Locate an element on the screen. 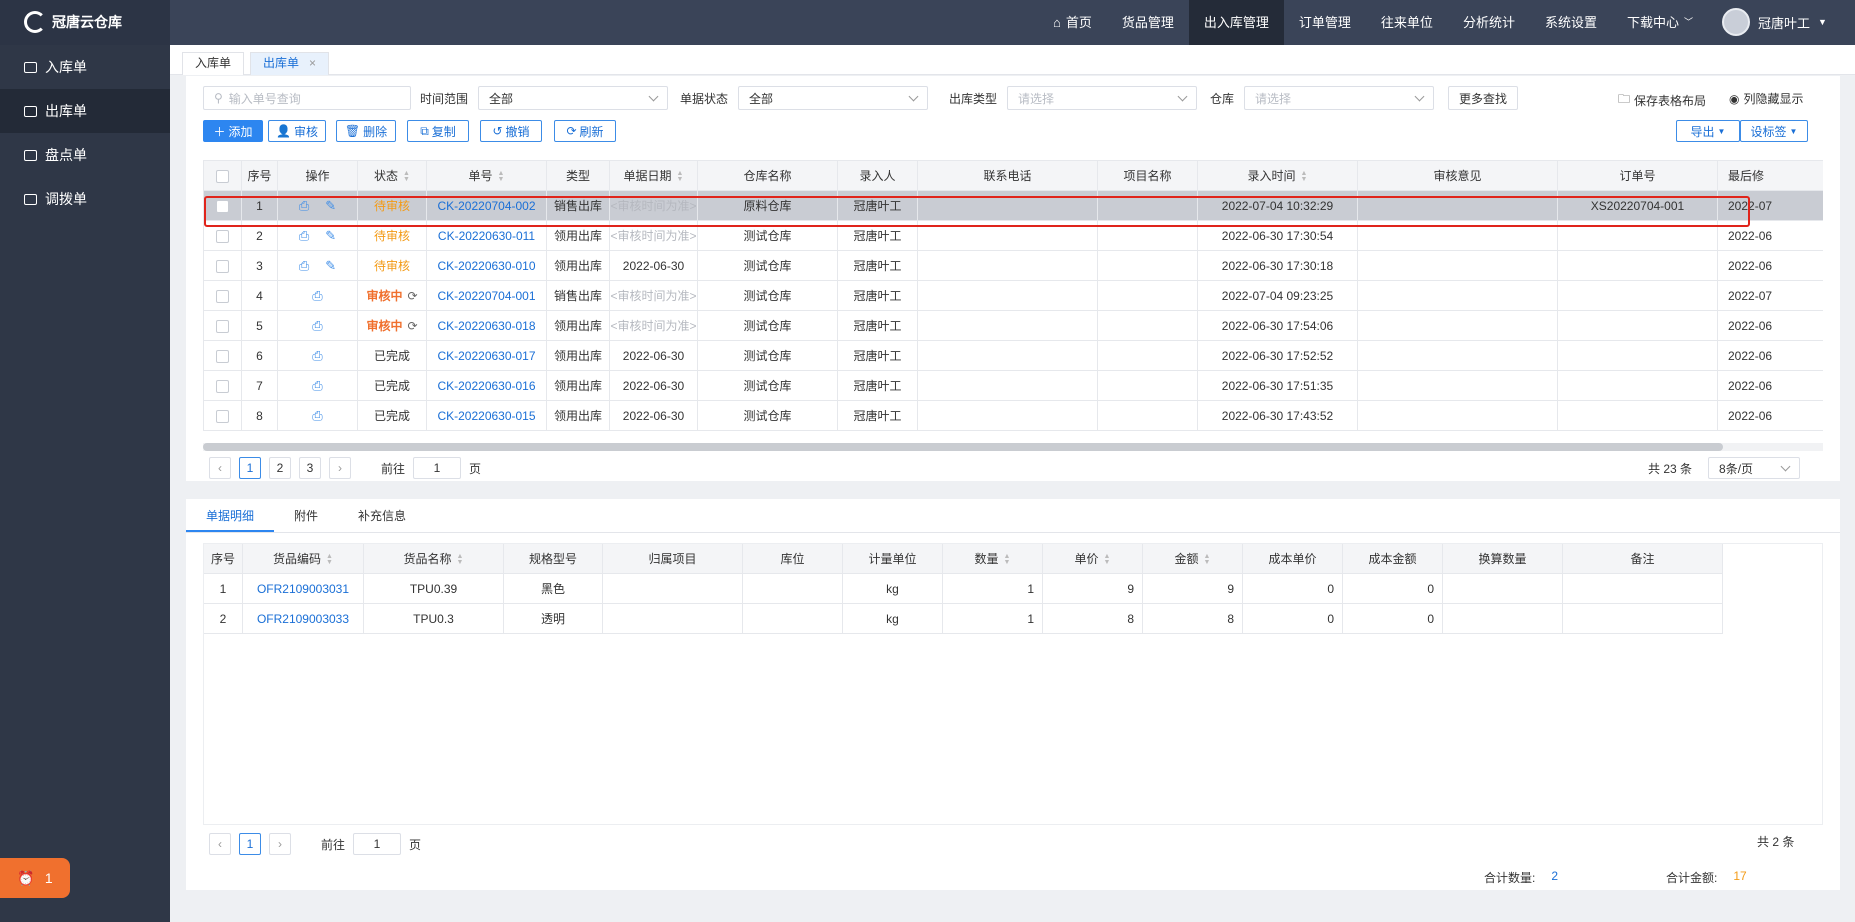 This screenshot has width=1855, height=922. order-code-link: CK-20220630-018 is located at coordinates (486, 326).